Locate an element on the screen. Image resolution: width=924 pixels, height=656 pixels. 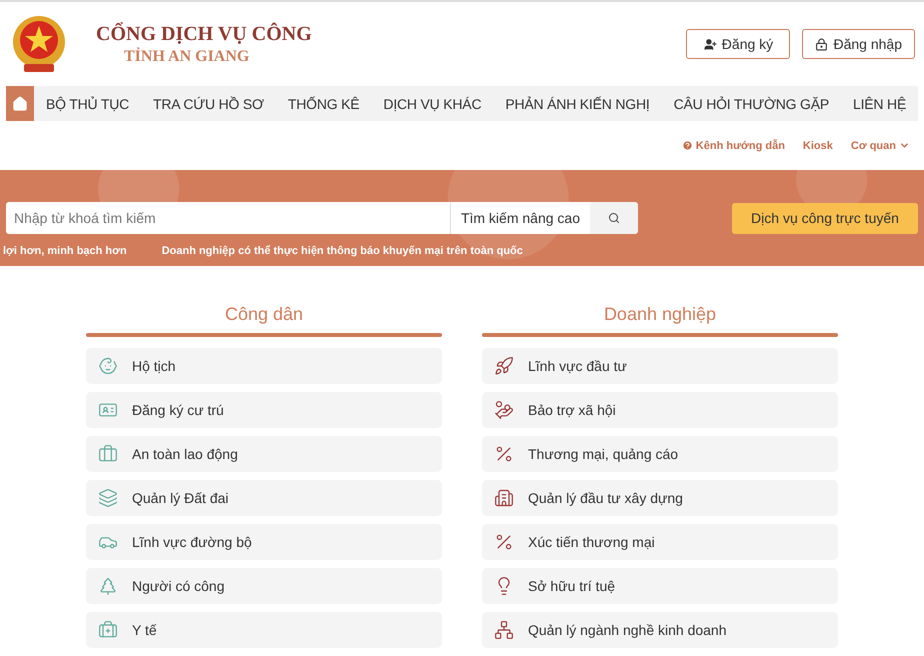
nav-item: LIÊN HỆ is located at coordinates (879, 103).